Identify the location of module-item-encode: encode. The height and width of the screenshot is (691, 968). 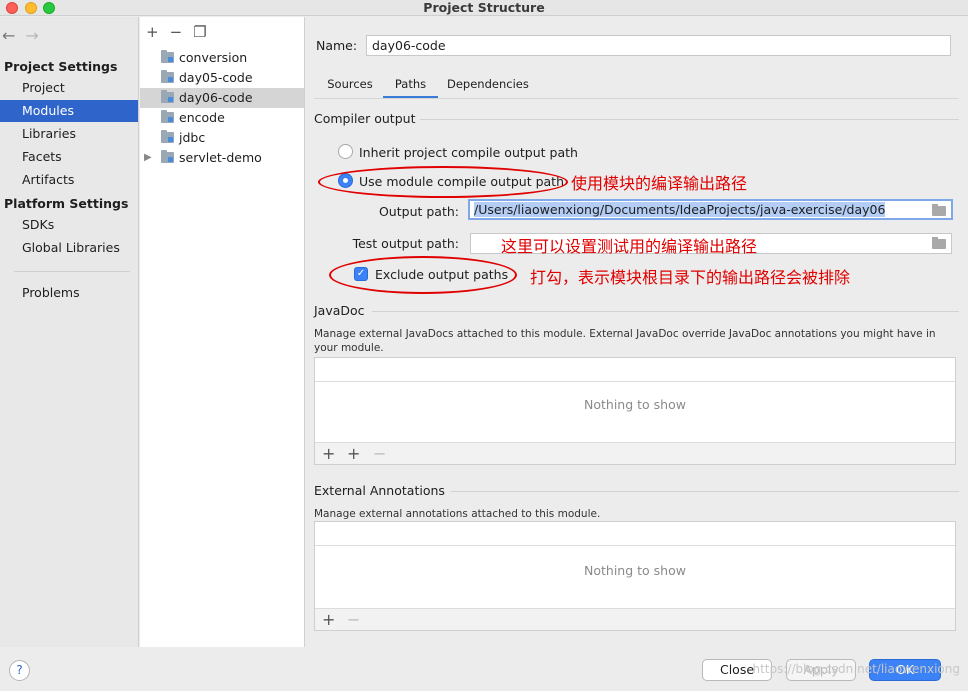
(222, 118).